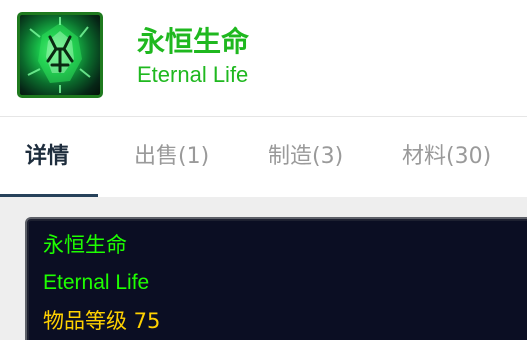  Describe the element at coordinates (171, 157) in the screenshot. I see `tab-sell: 出售(1)` at that location.